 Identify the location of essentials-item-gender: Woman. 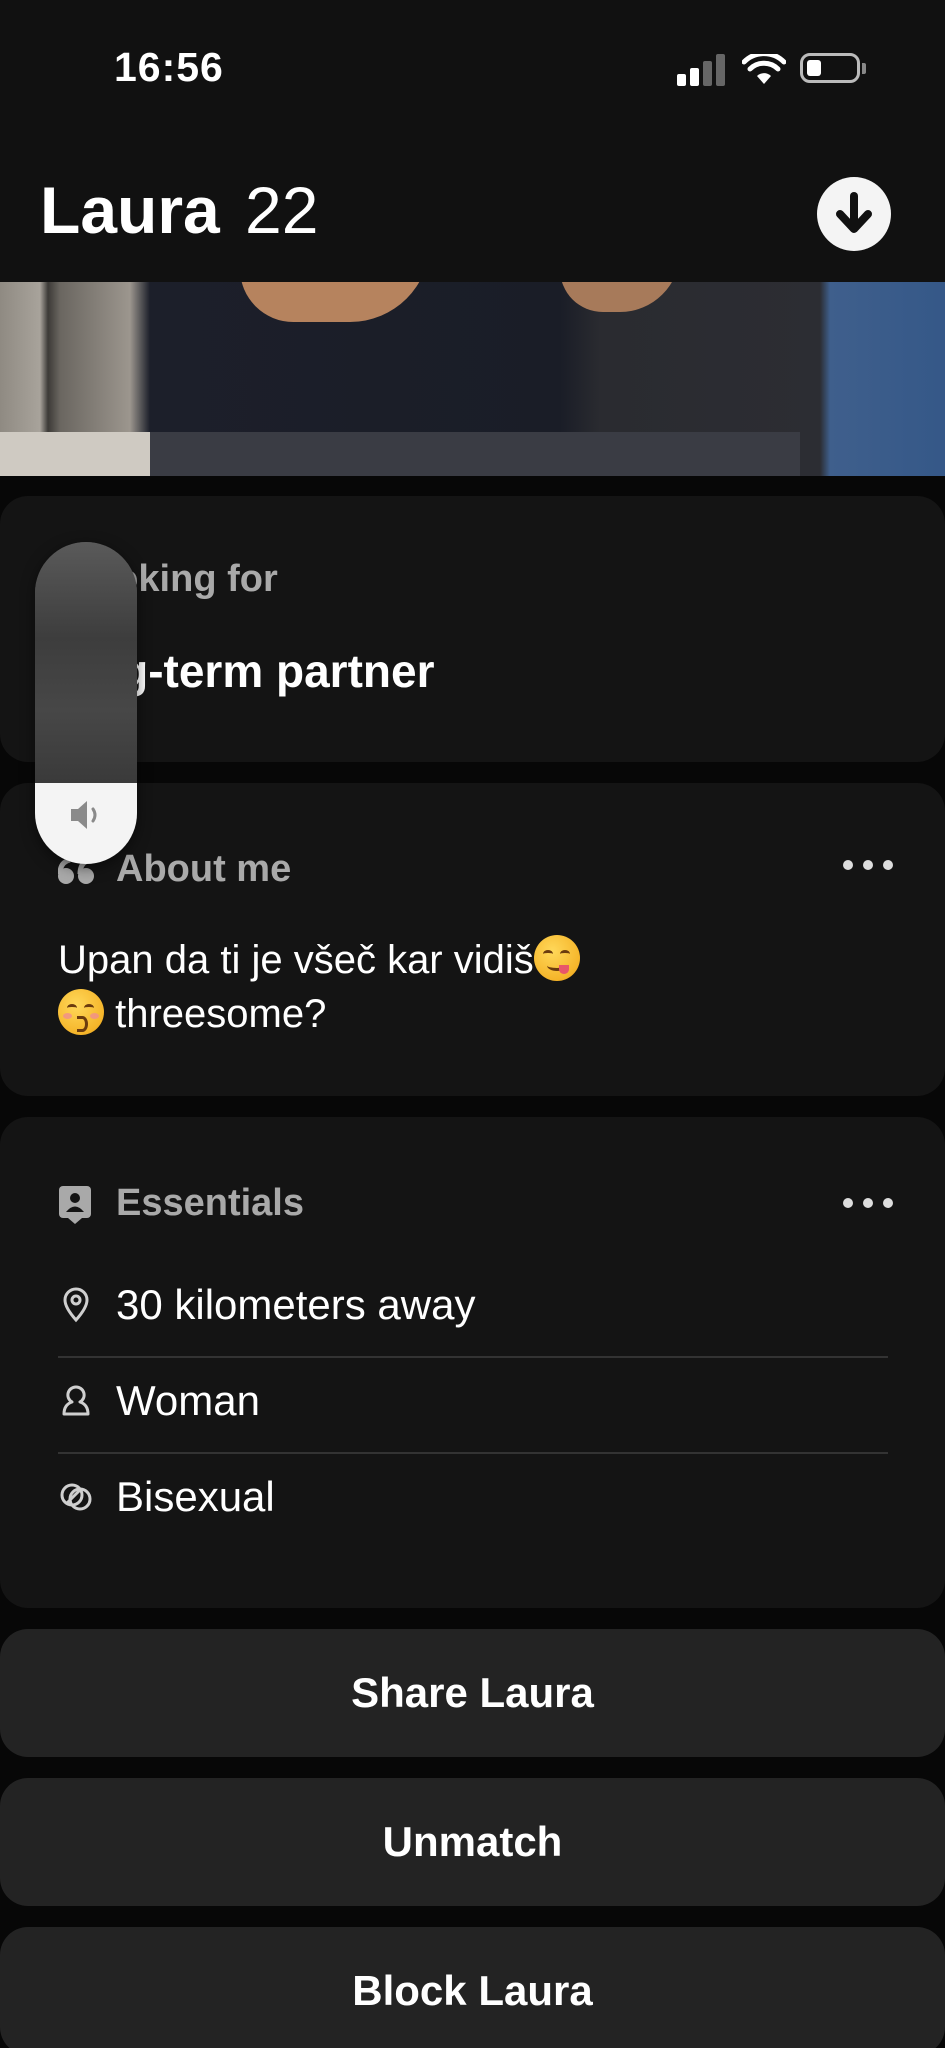
(473, 1407).